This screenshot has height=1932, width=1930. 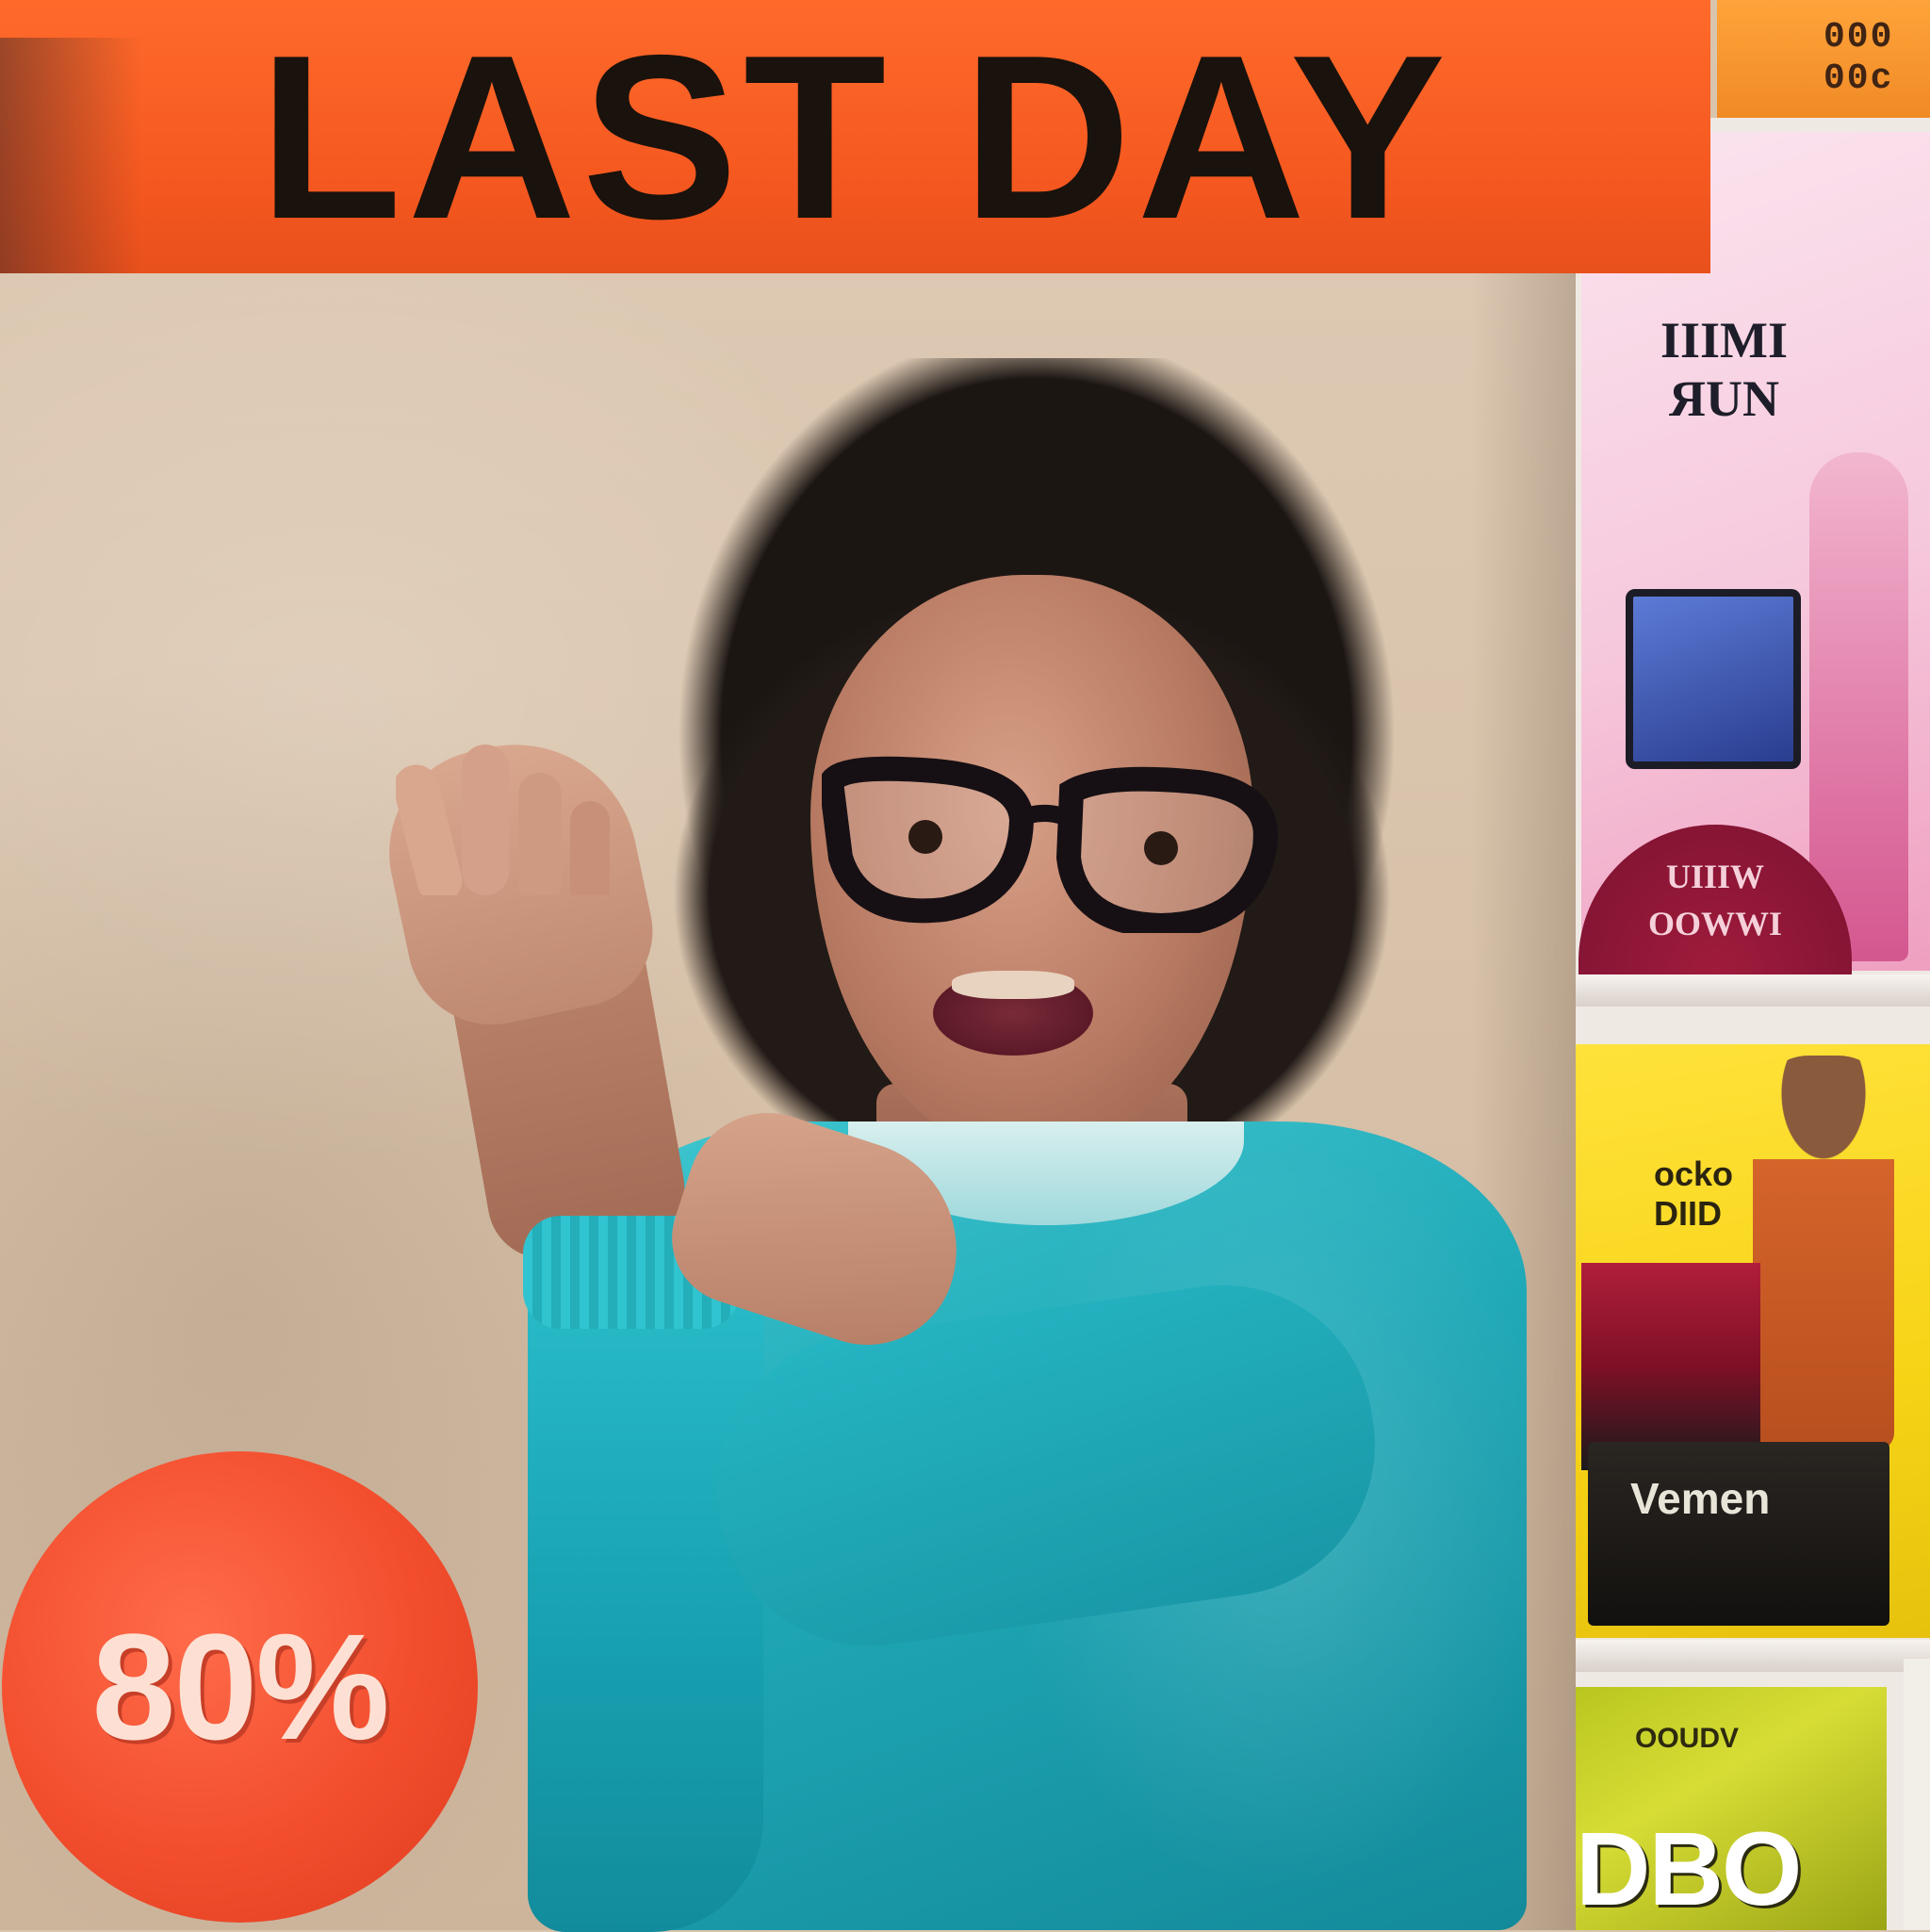 I want to click on sale-banner: LAST DAY, so click(x=855, y=136).